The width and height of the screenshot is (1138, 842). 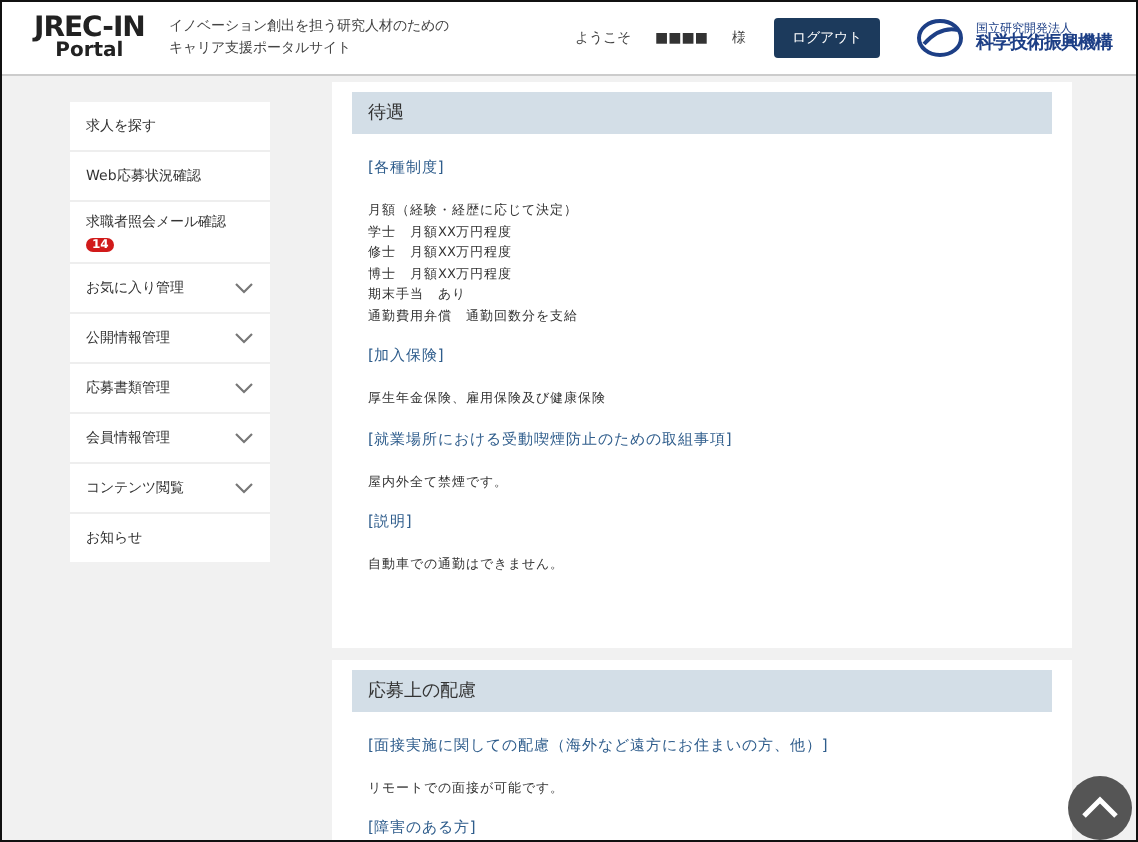 What do you see at coordinates (940, 38) in the screenshot?
I see `org-emblem-icon` at bounding box center [940, 38].